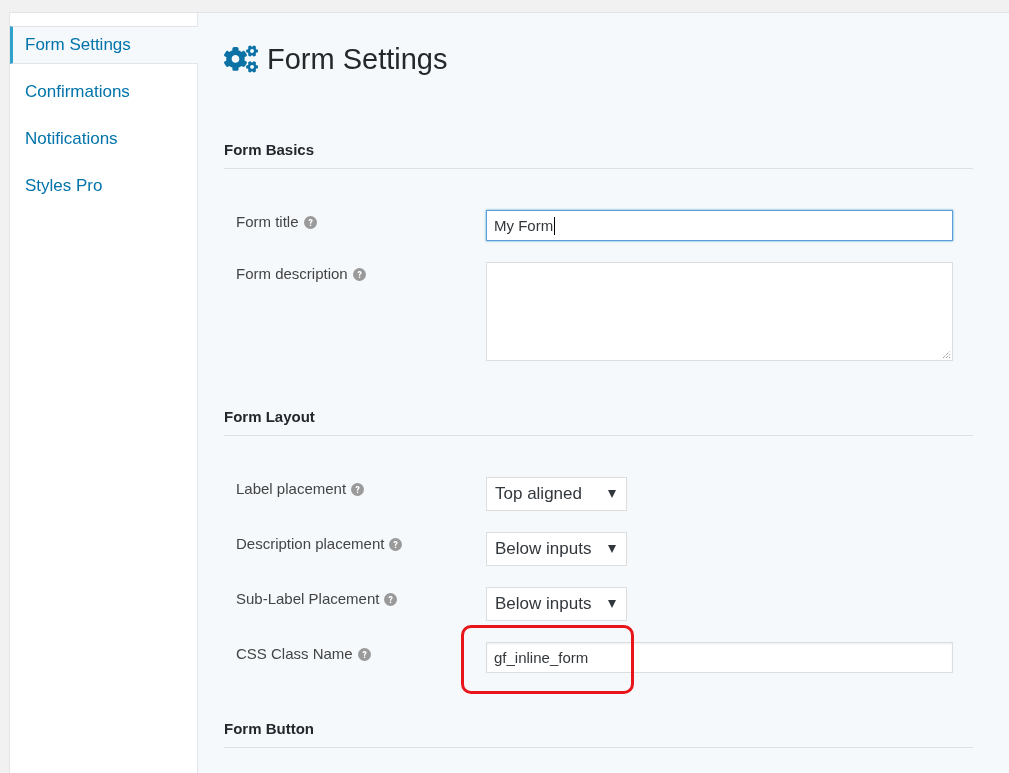  Describe the element at coordinates (291, 489) in the screenshot. I see `field-label: Label placement` at that location.